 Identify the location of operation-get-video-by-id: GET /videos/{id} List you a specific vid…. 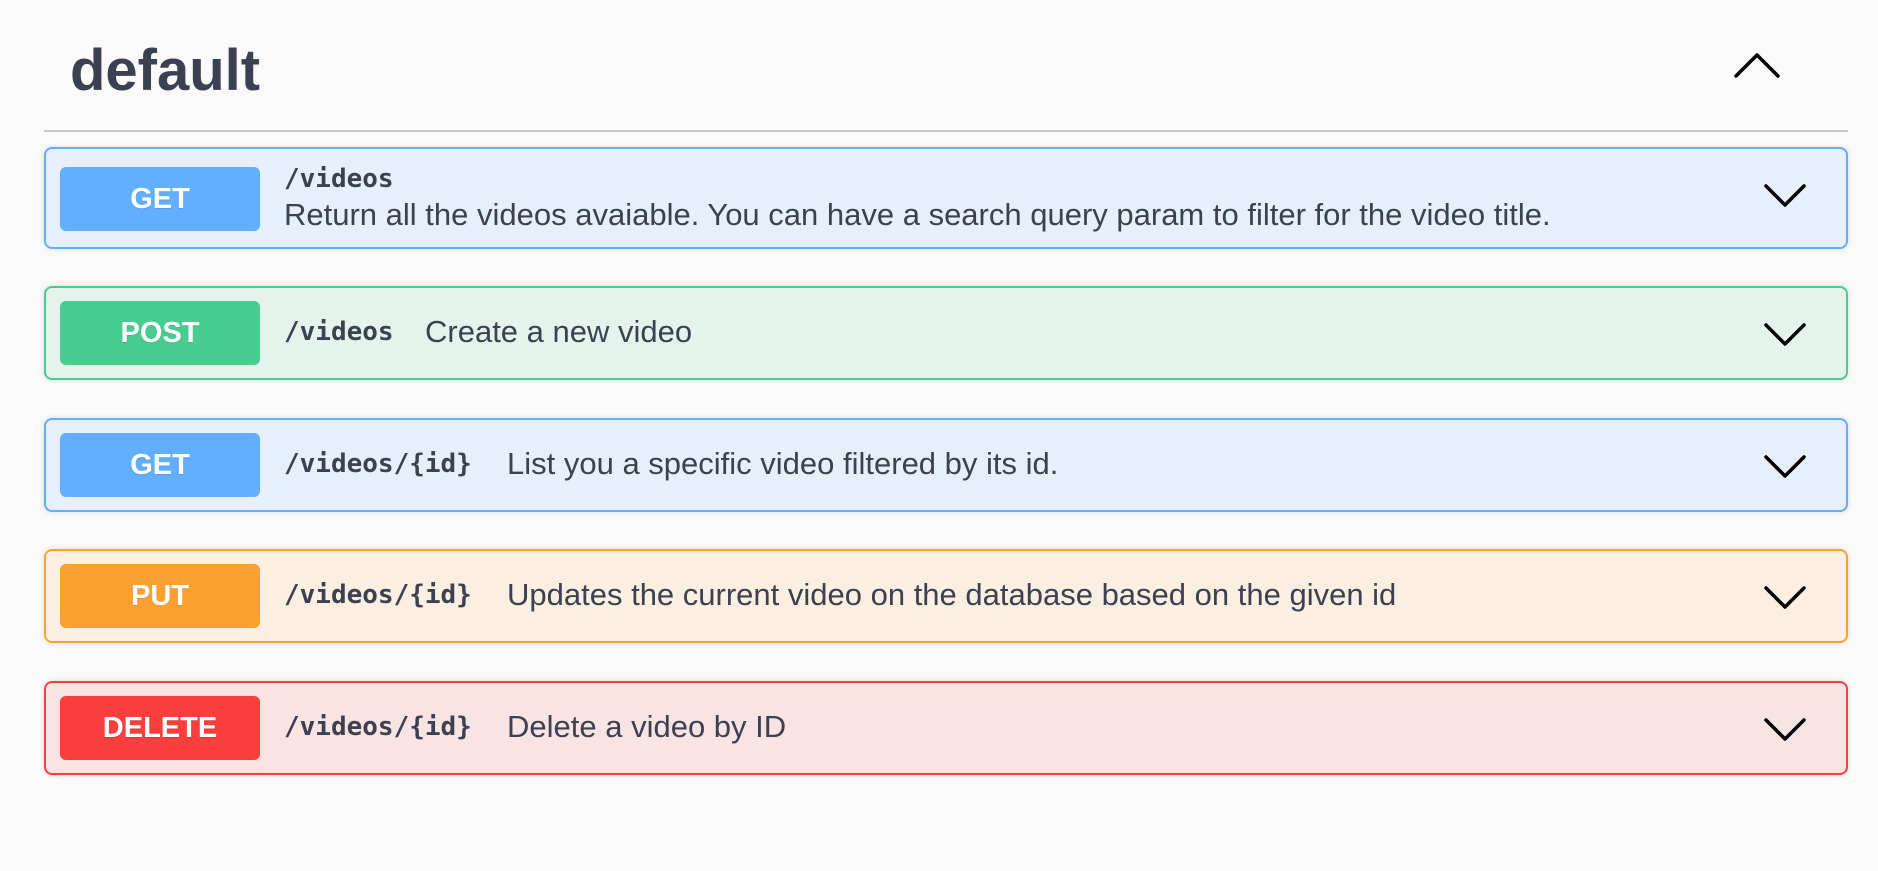
(946, 465).